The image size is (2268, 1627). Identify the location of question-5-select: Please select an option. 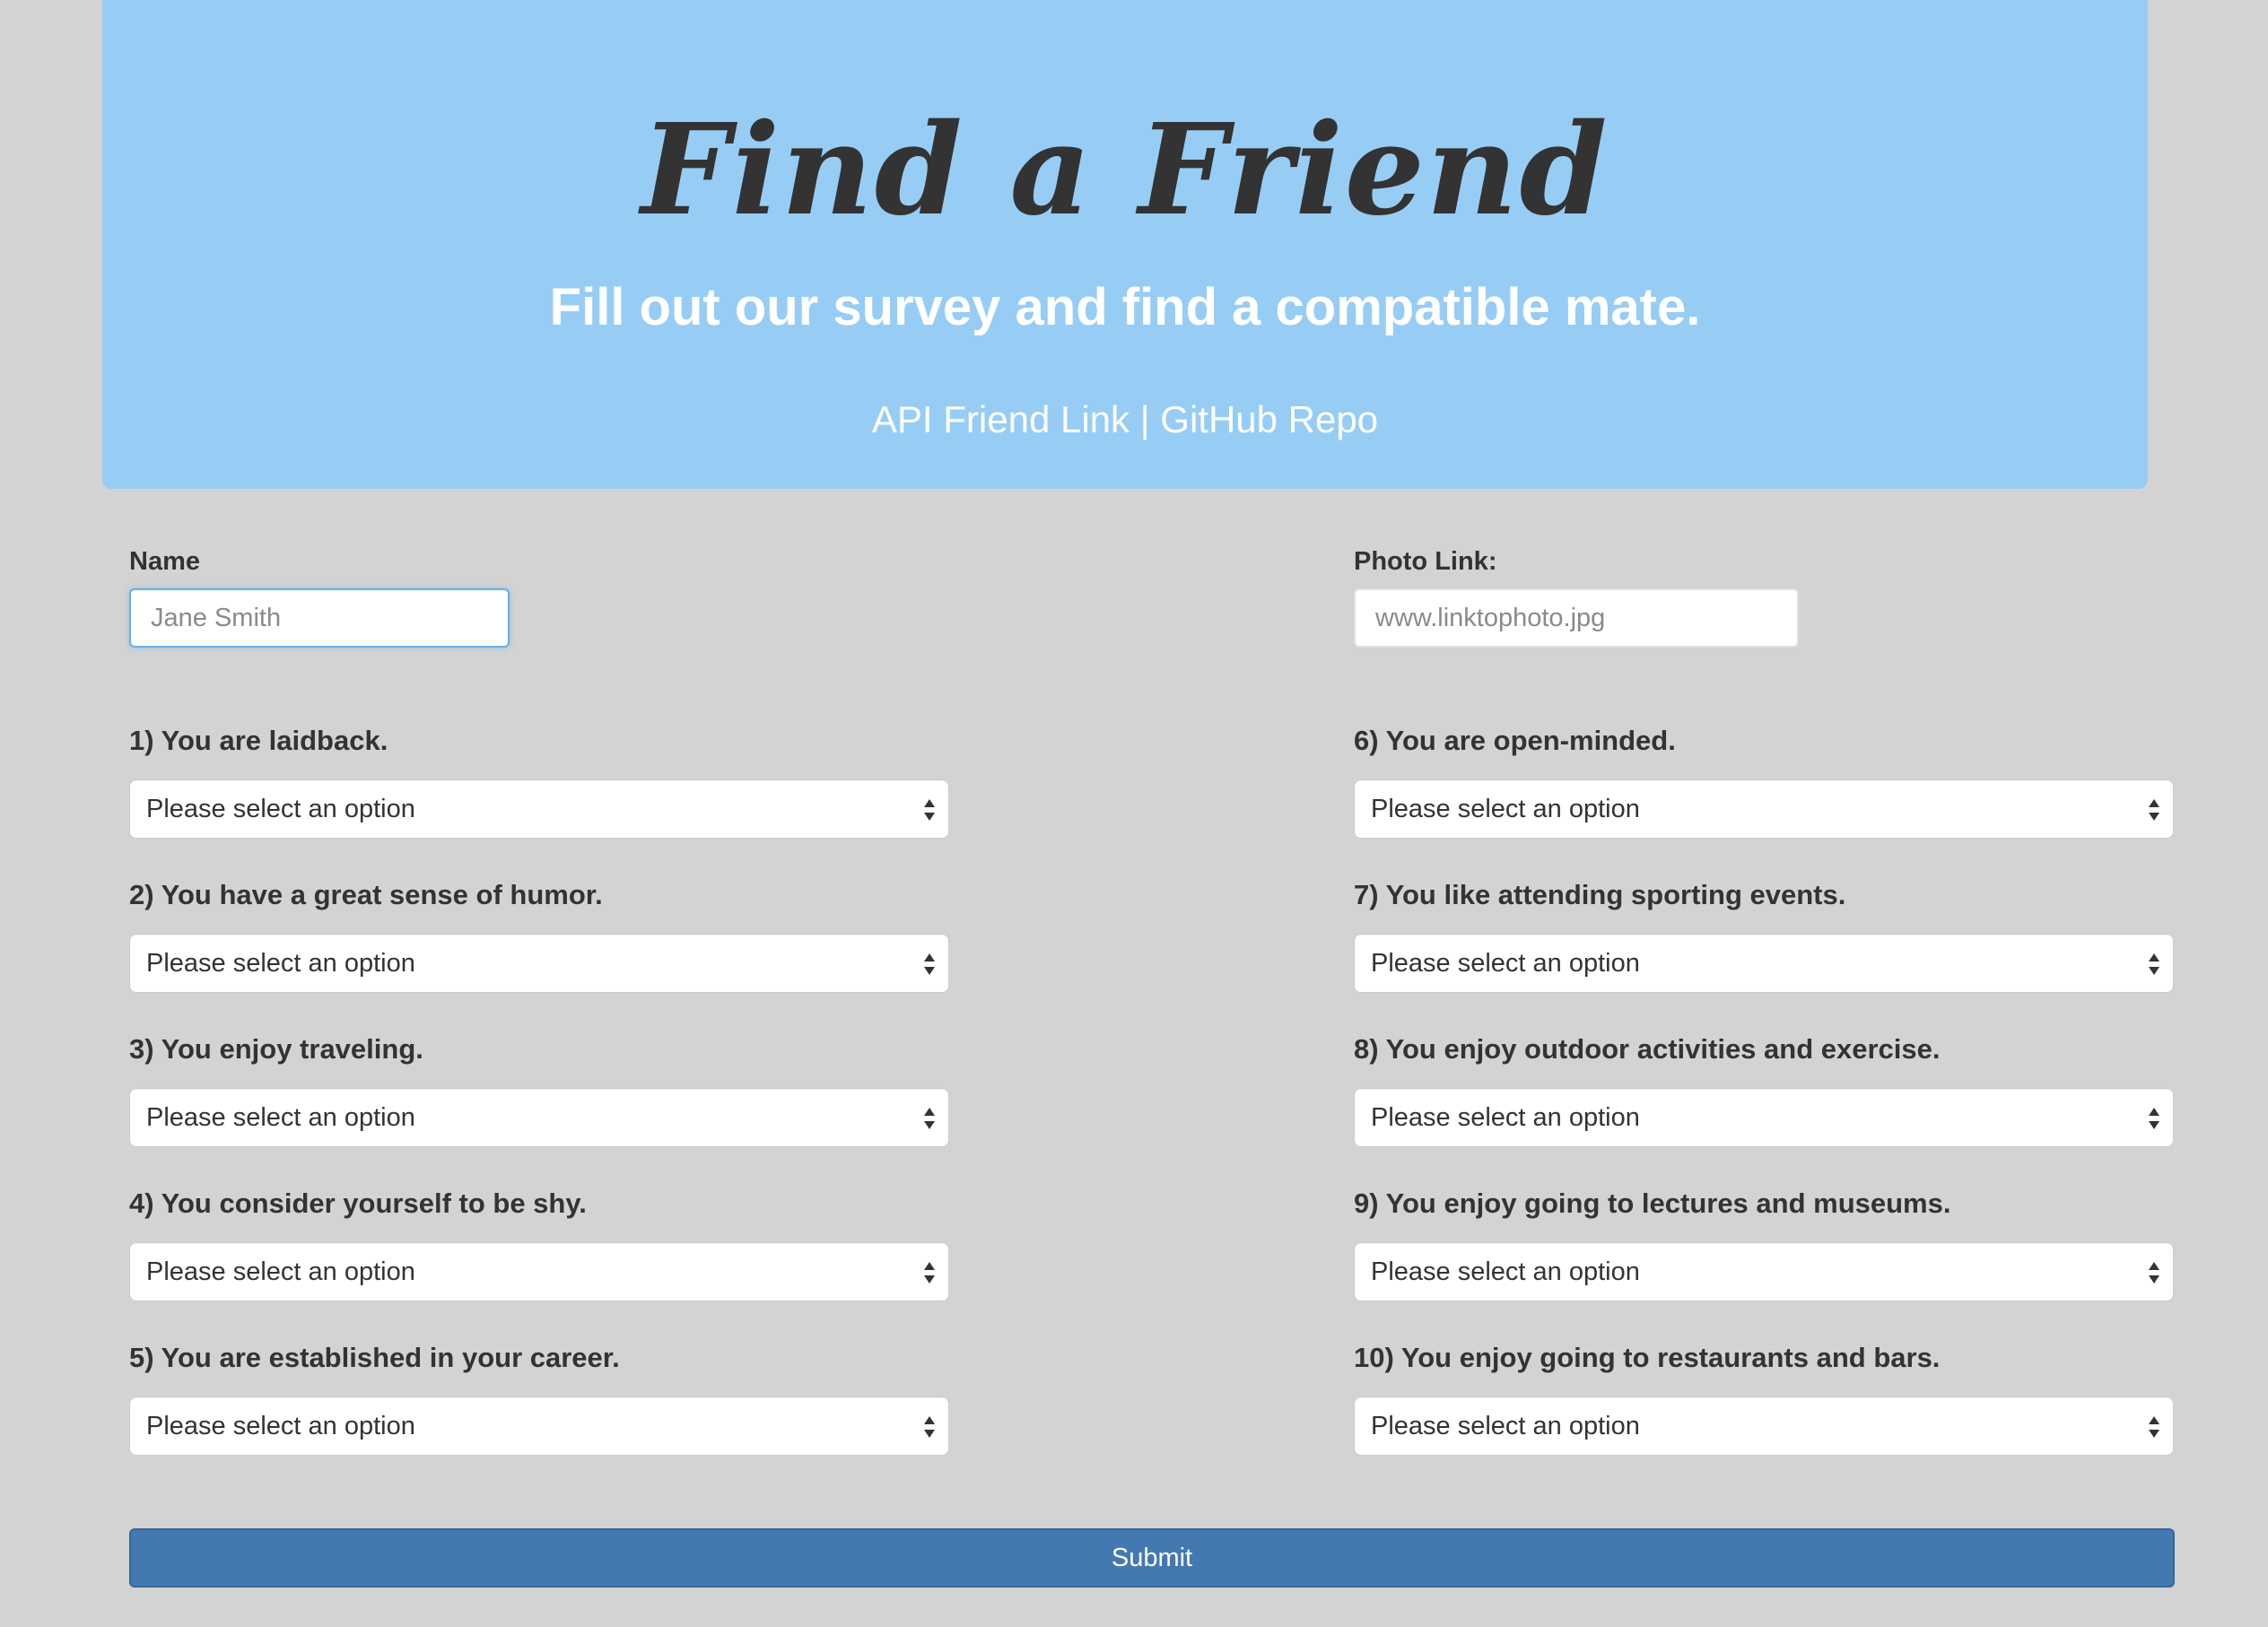
(539, 1426).